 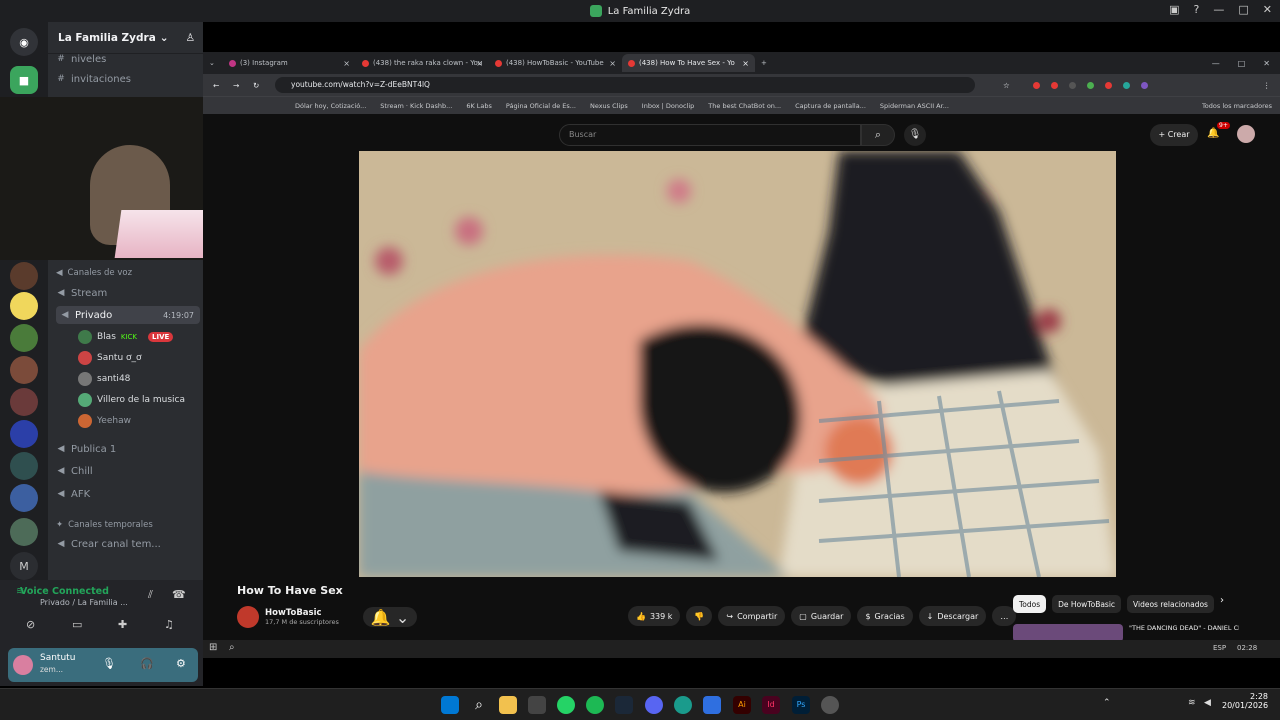 What do you see at coordinates (126, 337) in the screenshot?
I see `voice-user-blas: Blas KICK LIVE` at bounding box center [126, 337].